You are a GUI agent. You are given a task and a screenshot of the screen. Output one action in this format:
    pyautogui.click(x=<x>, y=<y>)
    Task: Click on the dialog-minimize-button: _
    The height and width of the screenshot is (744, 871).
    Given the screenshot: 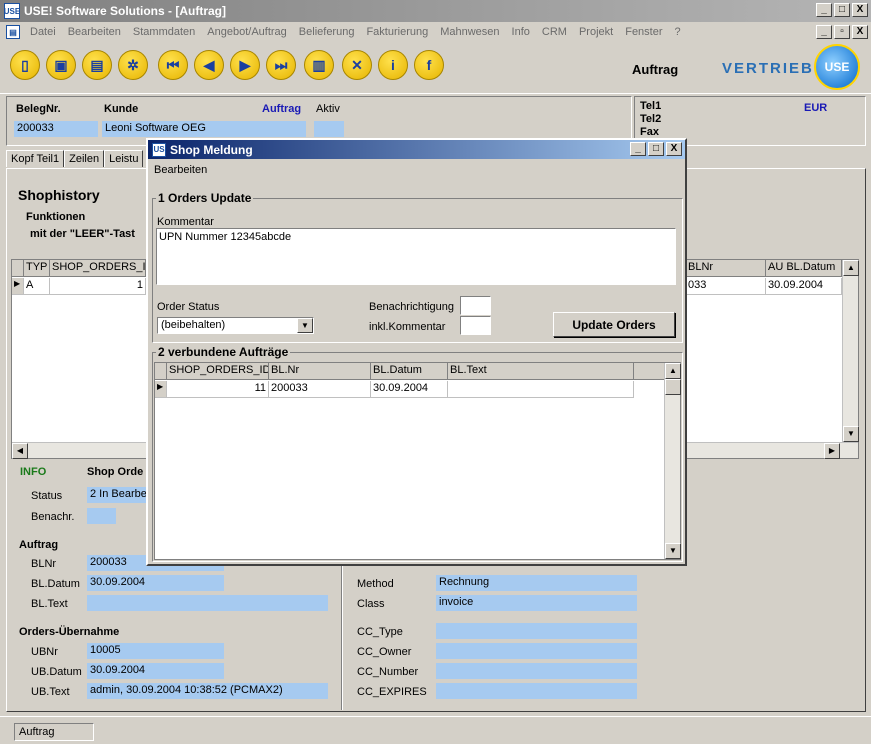 What is the action you would take?
    pyautogui.click(x=638, y=149)
    